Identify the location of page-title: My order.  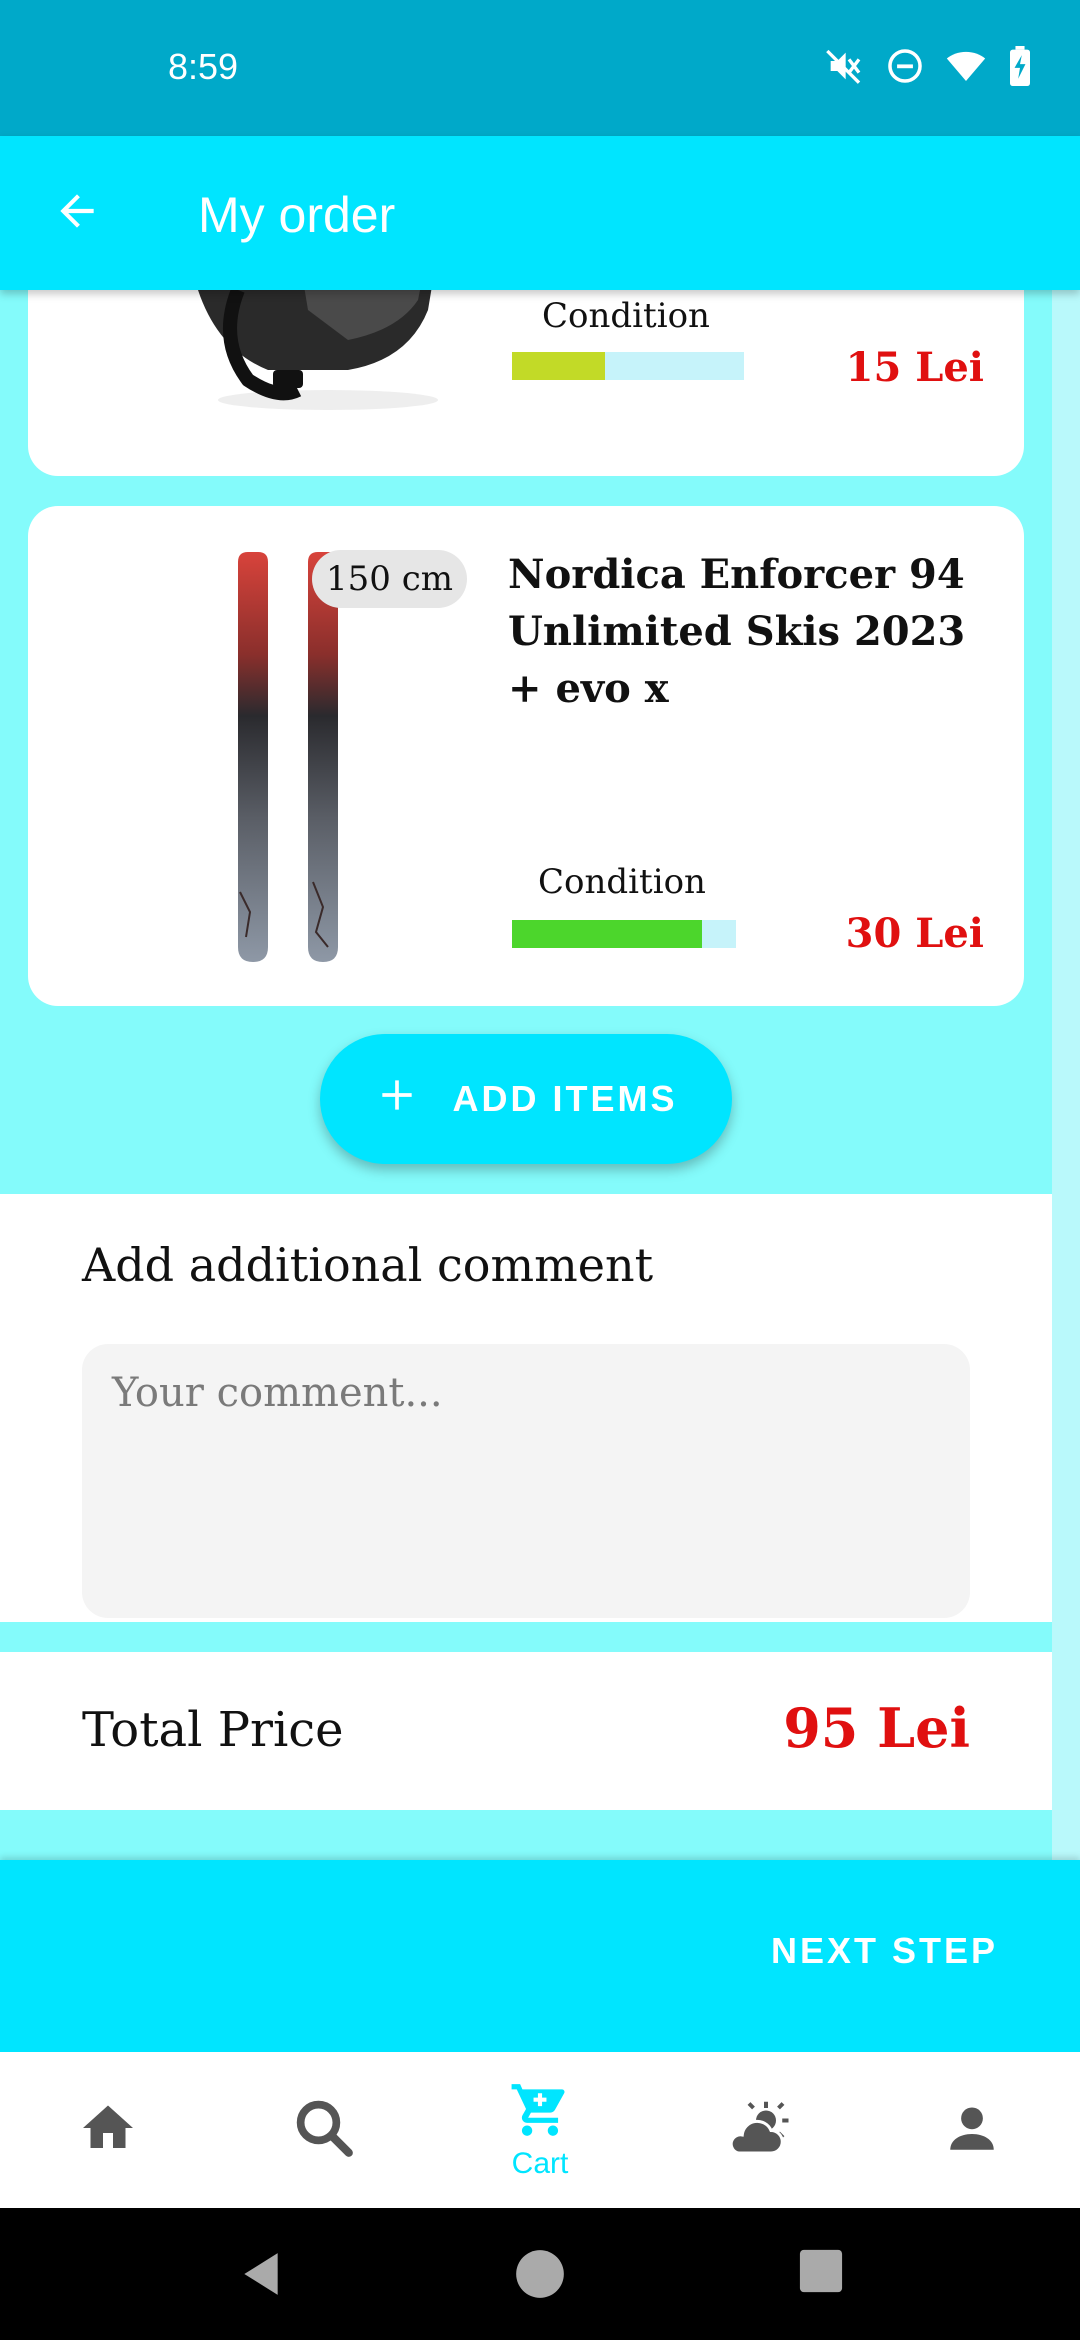
(297, 215).